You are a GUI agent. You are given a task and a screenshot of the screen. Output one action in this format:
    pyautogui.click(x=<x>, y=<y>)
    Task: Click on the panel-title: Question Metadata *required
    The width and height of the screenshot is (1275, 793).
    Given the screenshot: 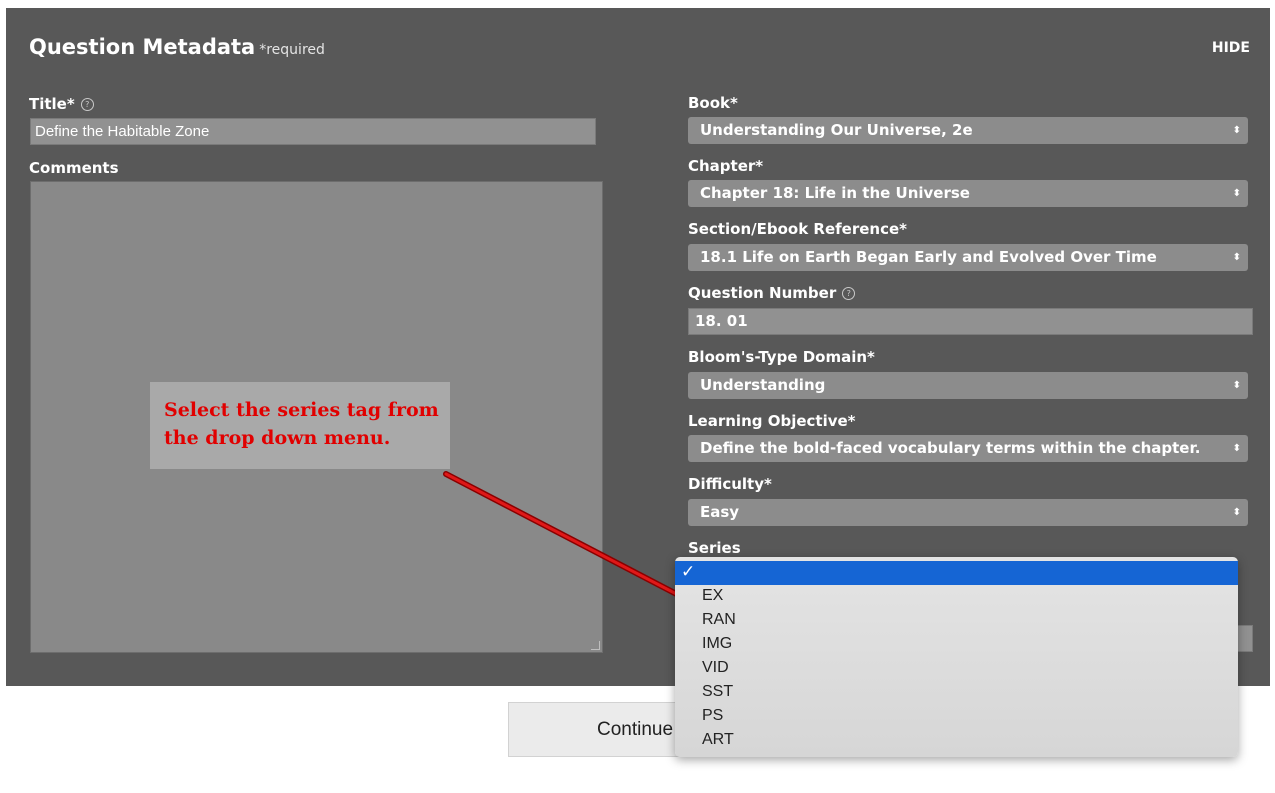 What is the action you would take?
    pyautogui.click(x=177, y=47)
    